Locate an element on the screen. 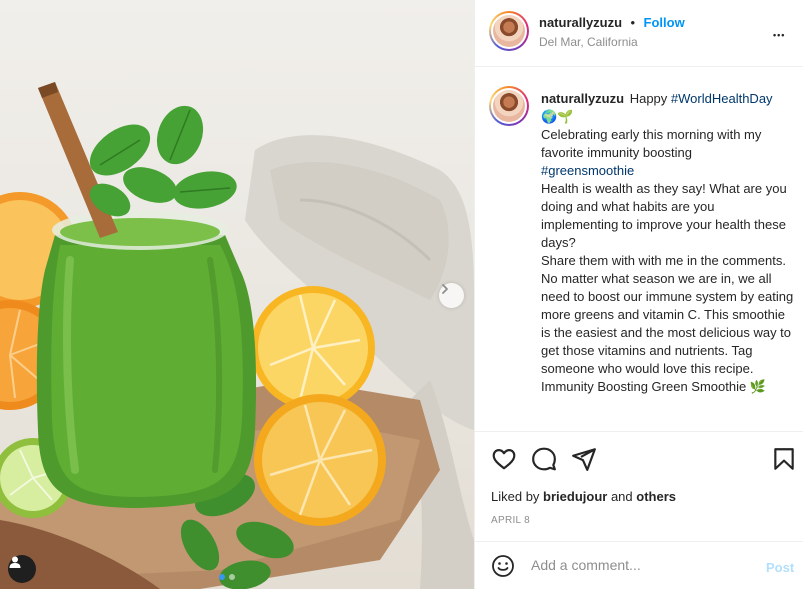 This screenshot has width=803, height=589. carousel-dot is located at coordinates (232, 577).